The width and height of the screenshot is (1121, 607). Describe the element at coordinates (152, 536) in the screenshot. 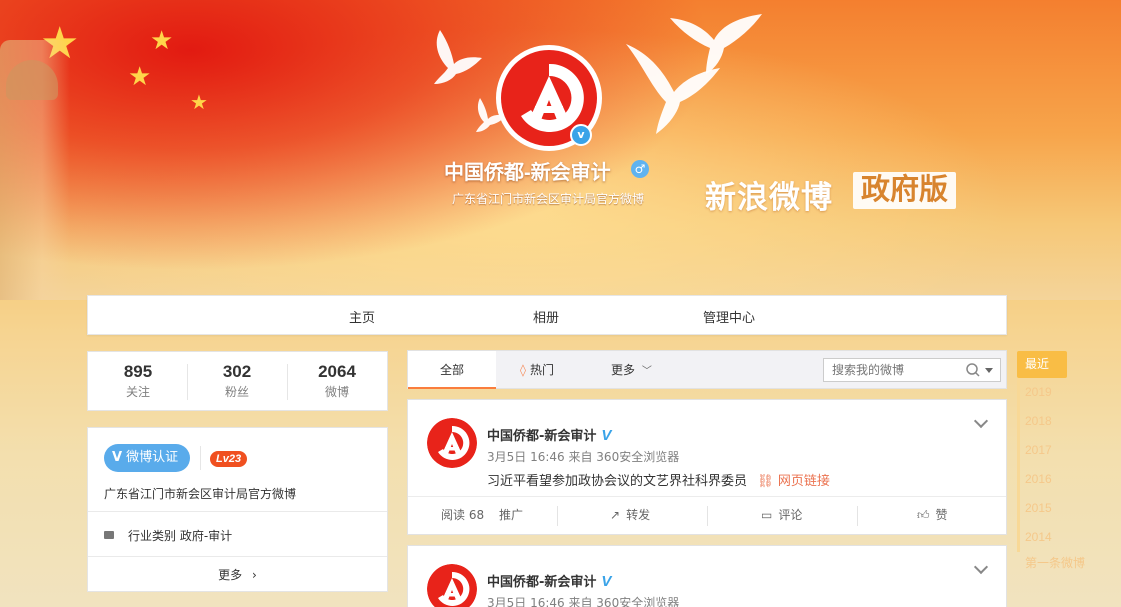

I see `industry-label: 行业类别` at that location.